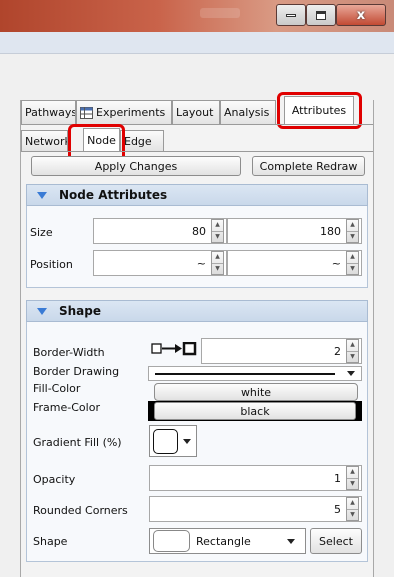 This screenshot has height=577, width=394. I want to click on gradient-fill-dropdown, so click(173, 441).